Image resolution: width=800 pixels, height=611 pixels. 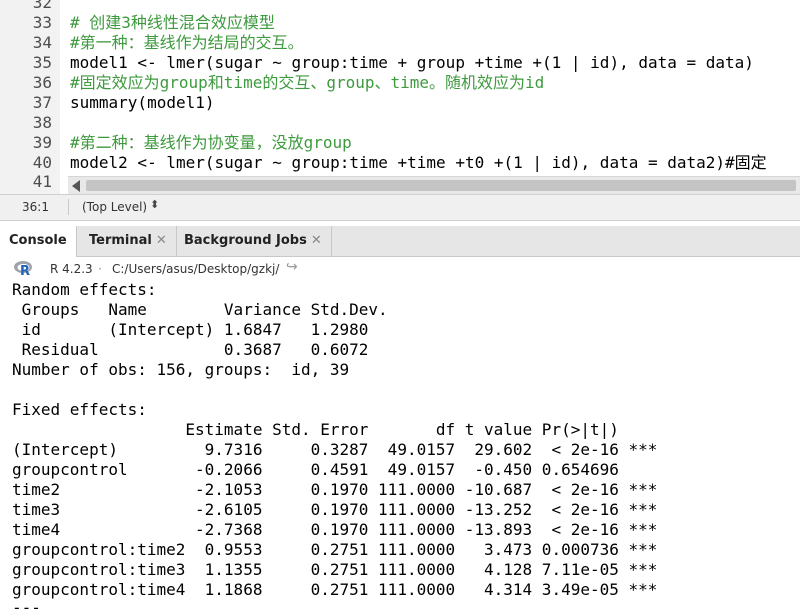 I want to click on code-comment: #第二种：基线作为协变量，没放group, so click(x=211, y=143).